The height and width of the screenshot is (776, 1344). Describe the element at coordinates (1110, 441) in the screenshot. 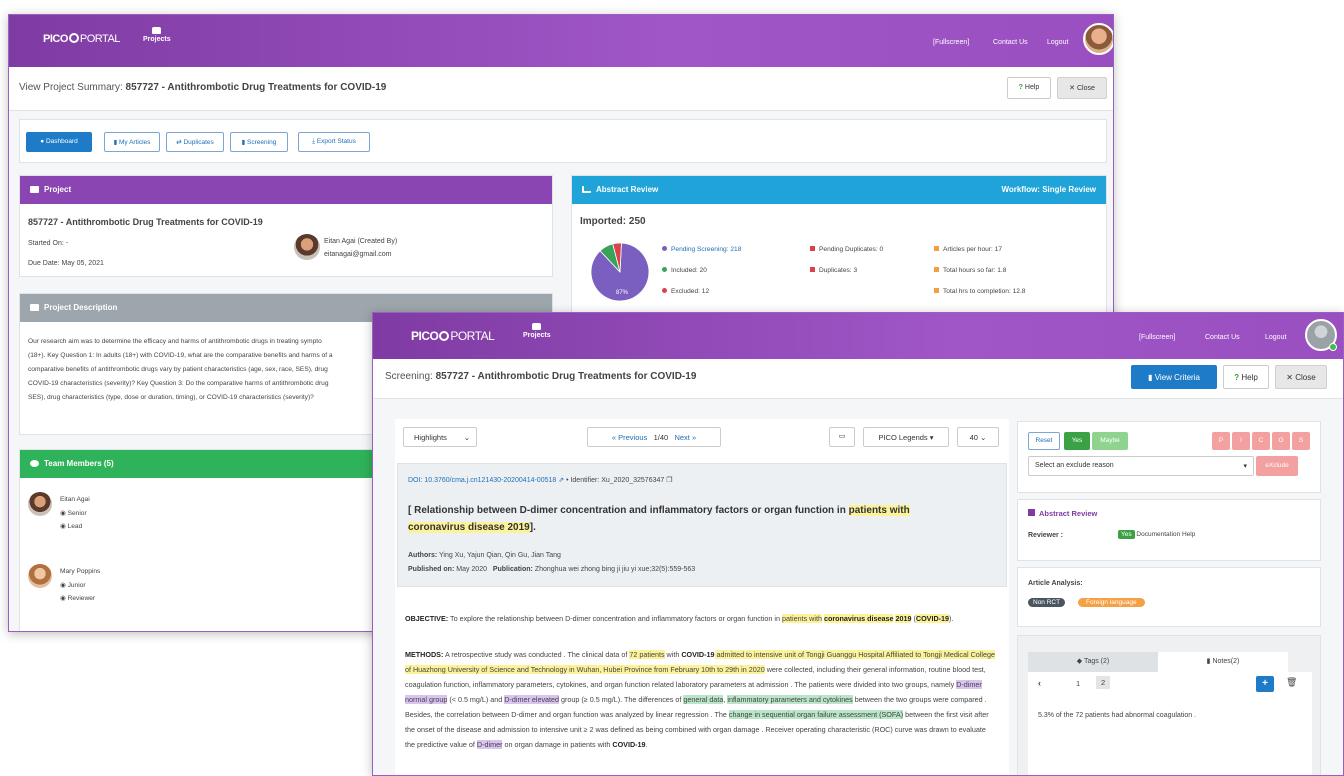

I see `maybe-button: Maybe` at that location.